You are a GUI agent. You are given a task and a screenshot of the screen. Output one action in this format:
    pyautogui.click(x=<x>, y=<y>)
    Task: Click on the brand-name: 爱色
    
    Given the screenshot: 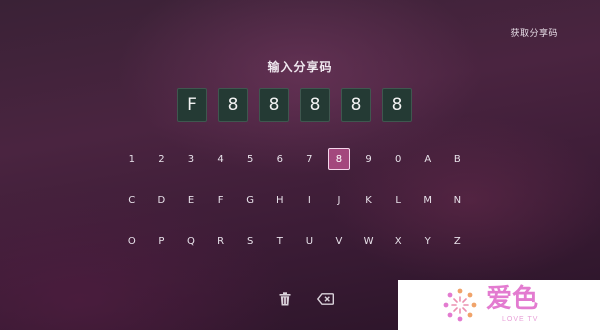 What is the action you would take?
    pyautogui.click(x=512, y=299)
    